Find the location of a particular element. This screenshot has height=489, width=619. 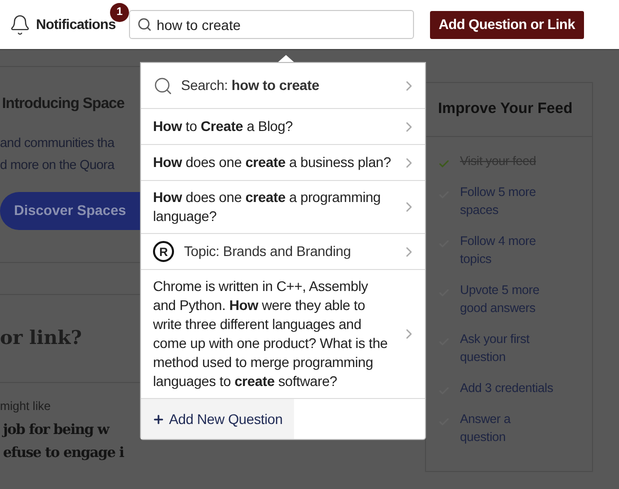

topic-icon: R is located at coordinates (163, 251).